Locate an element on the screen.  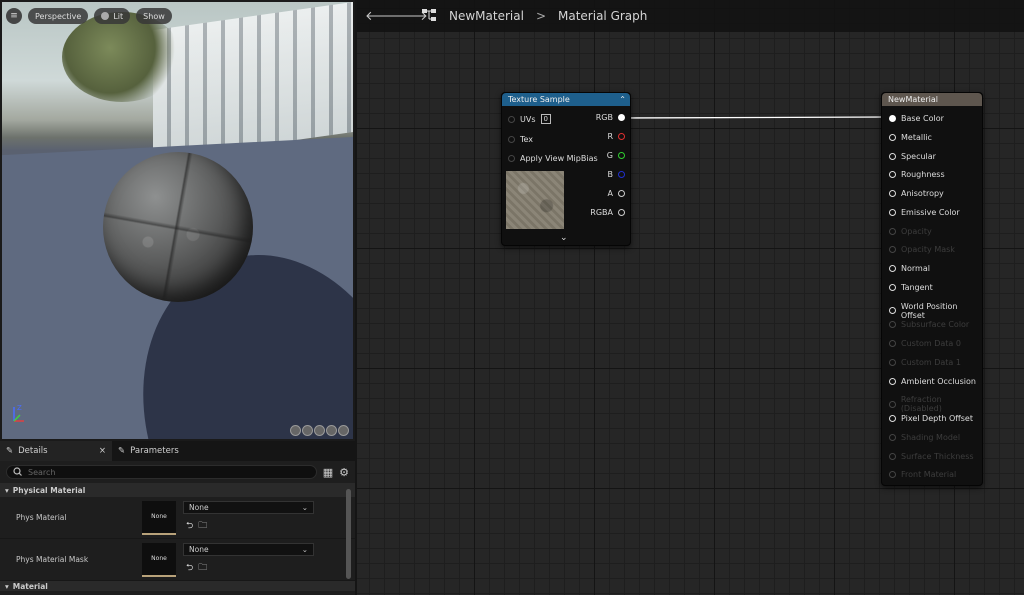
output-pin-r: R is located at coordinates (616, 136).